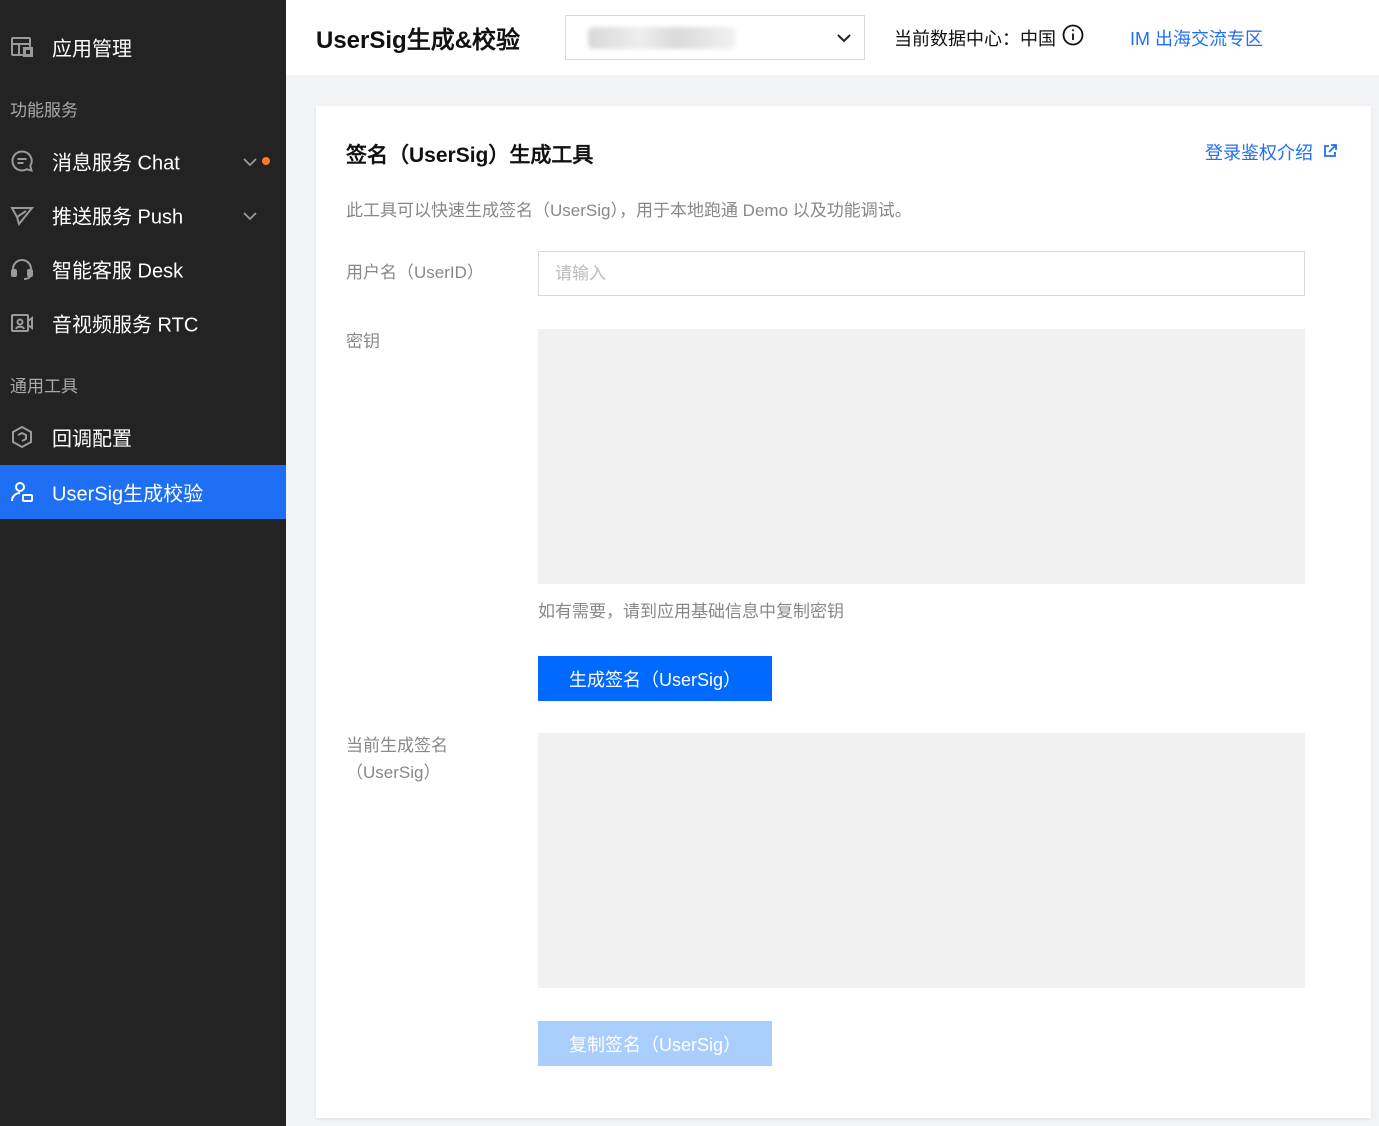  I want to click on im-community-link: IM 出海交流专区, so click(1196, 38).